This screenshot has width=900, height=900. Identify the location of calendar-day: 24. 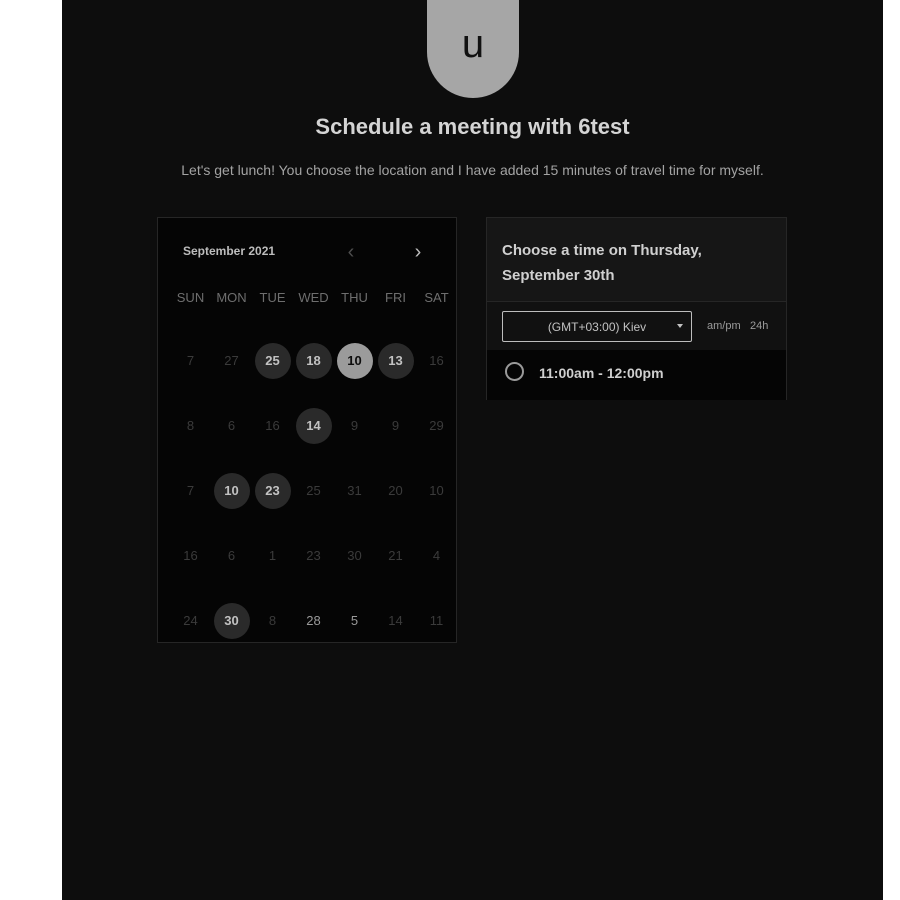
(190, 620).